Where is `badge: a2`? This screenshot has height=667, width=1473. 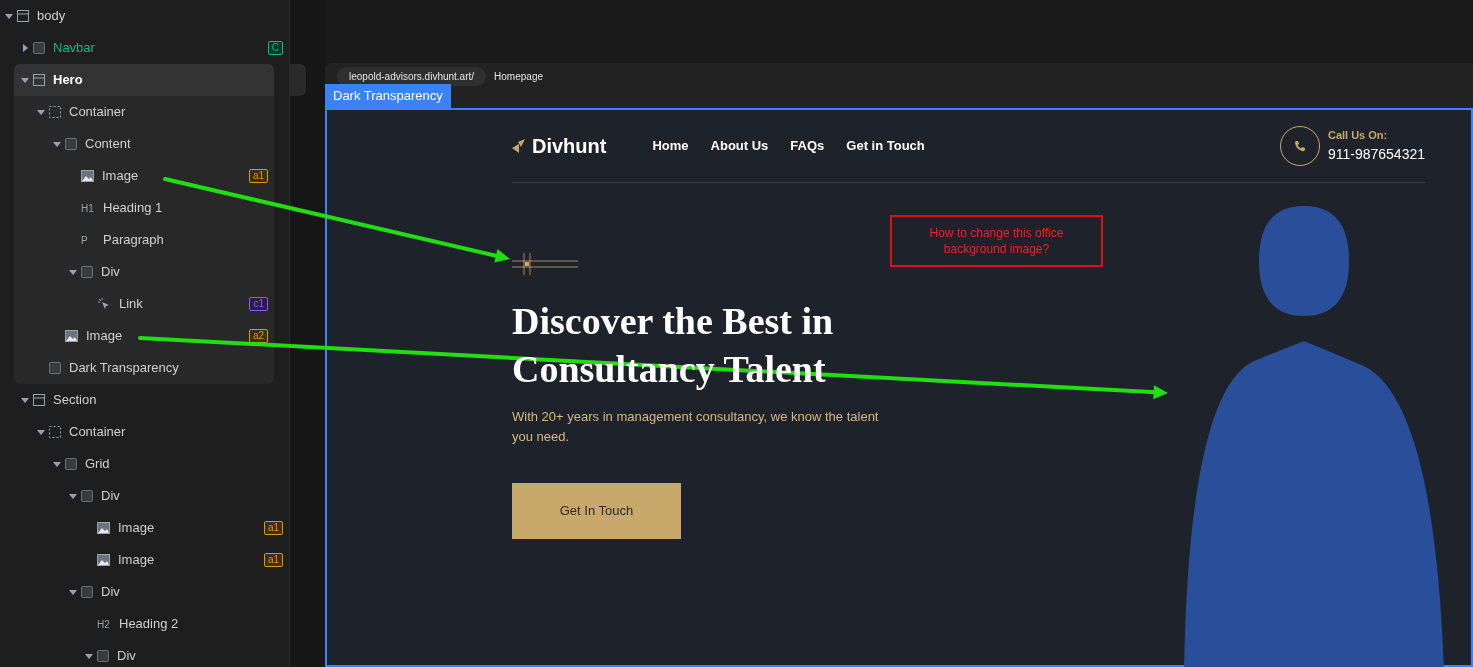 badge: a2 is located at coordinates (258, 336).